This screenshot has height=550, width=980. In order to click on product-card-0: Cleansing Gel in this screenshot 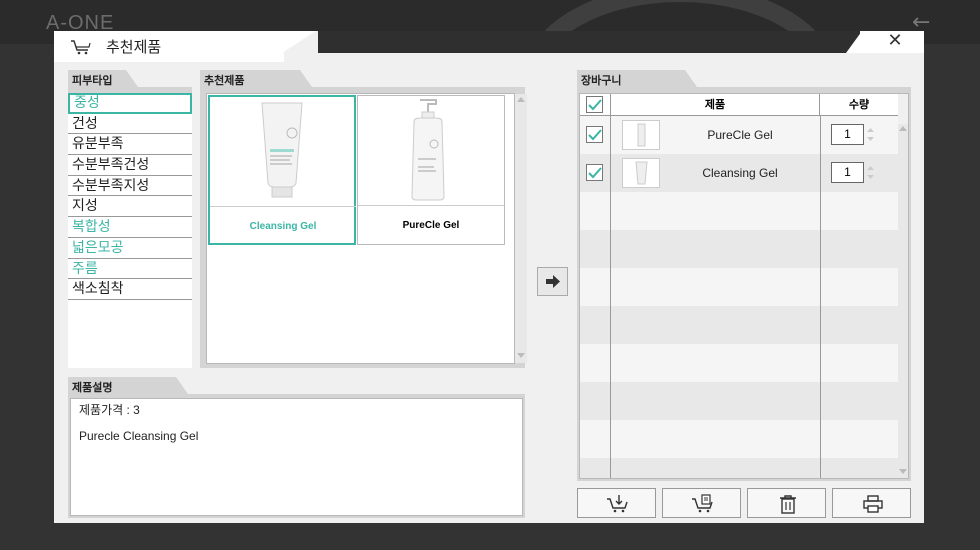, I will do `click(282, 170)`.